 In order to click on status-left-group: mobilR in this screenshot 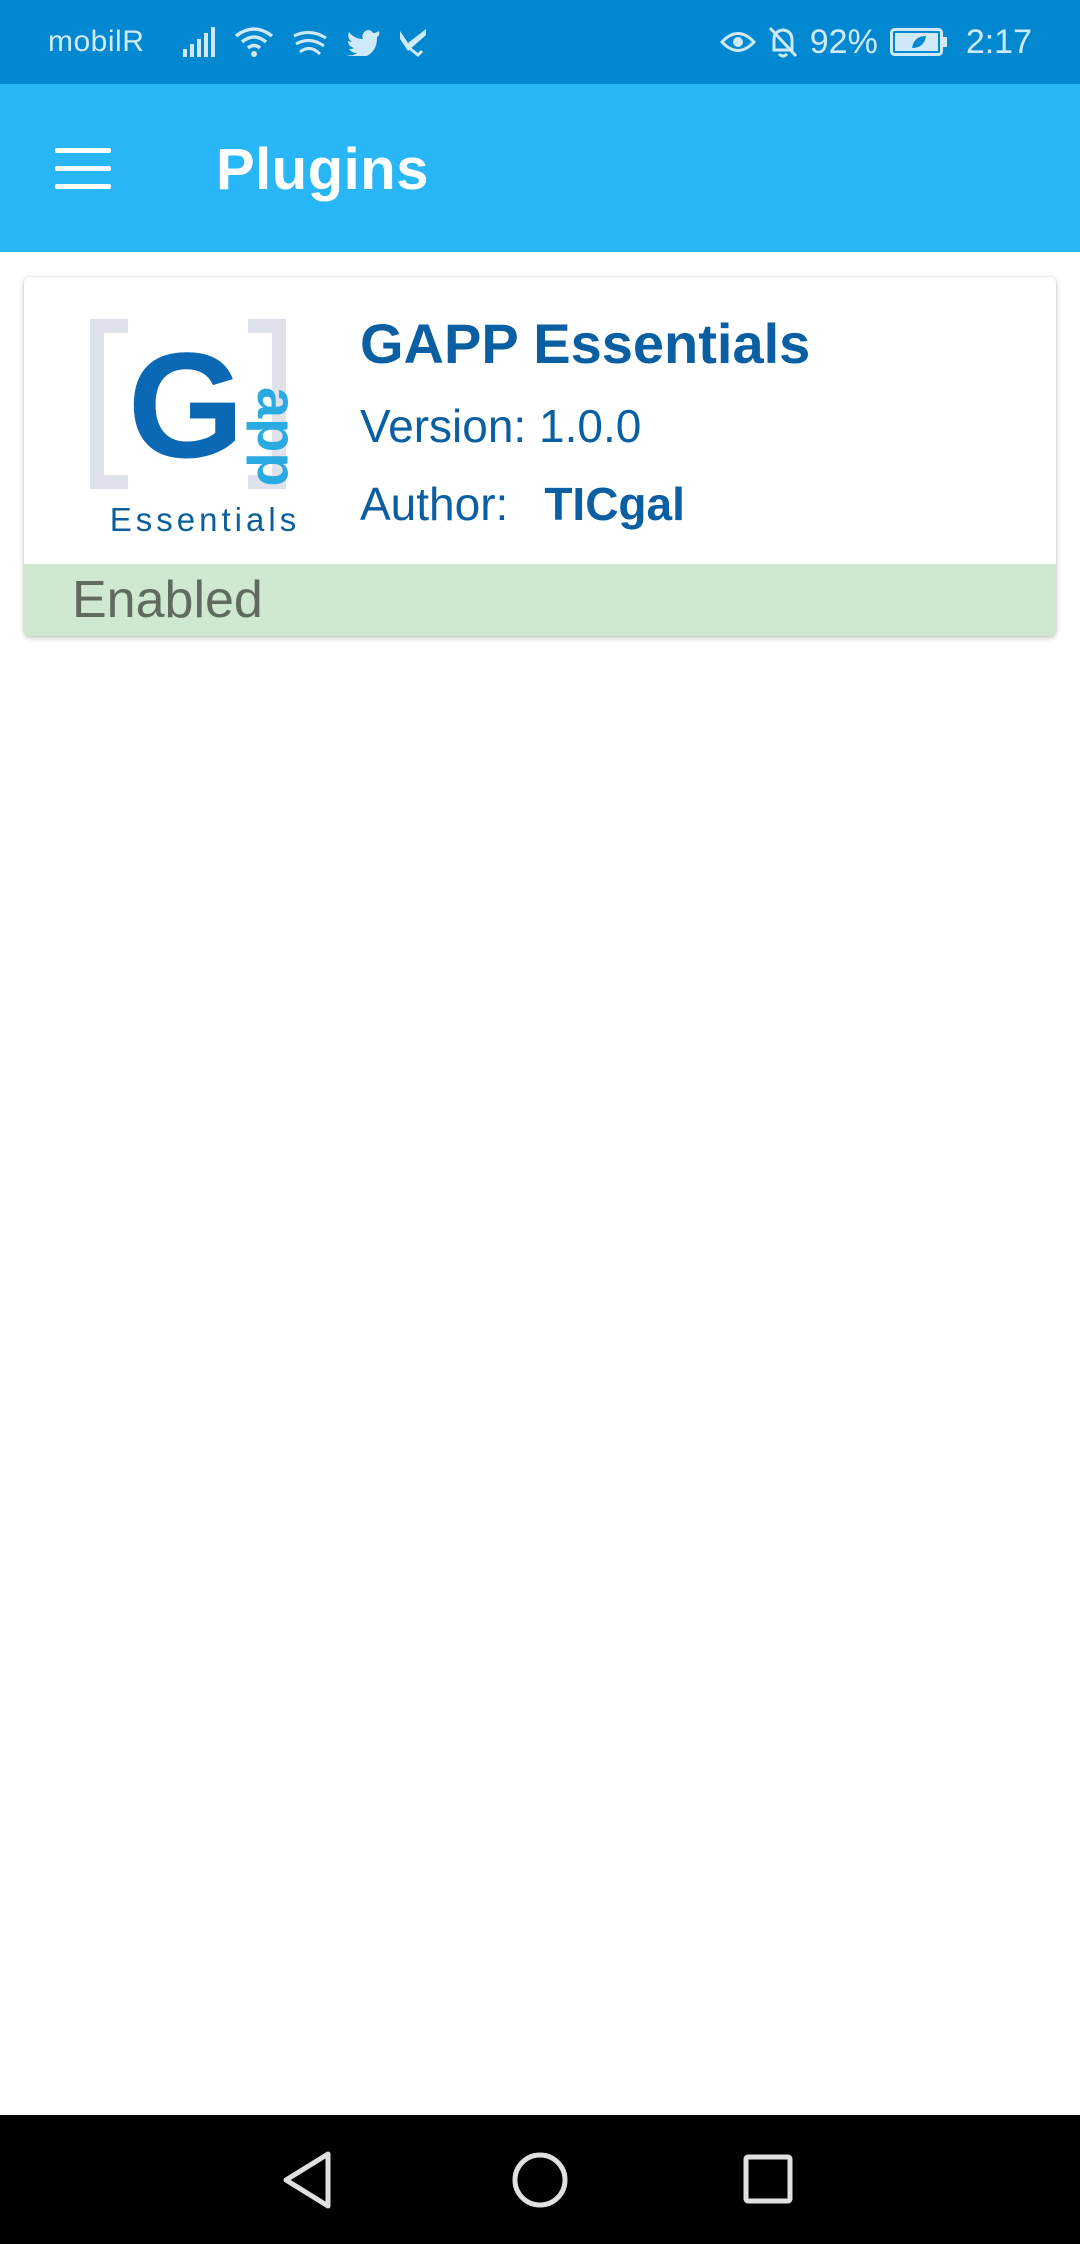, I will do `click(384, 42)`.